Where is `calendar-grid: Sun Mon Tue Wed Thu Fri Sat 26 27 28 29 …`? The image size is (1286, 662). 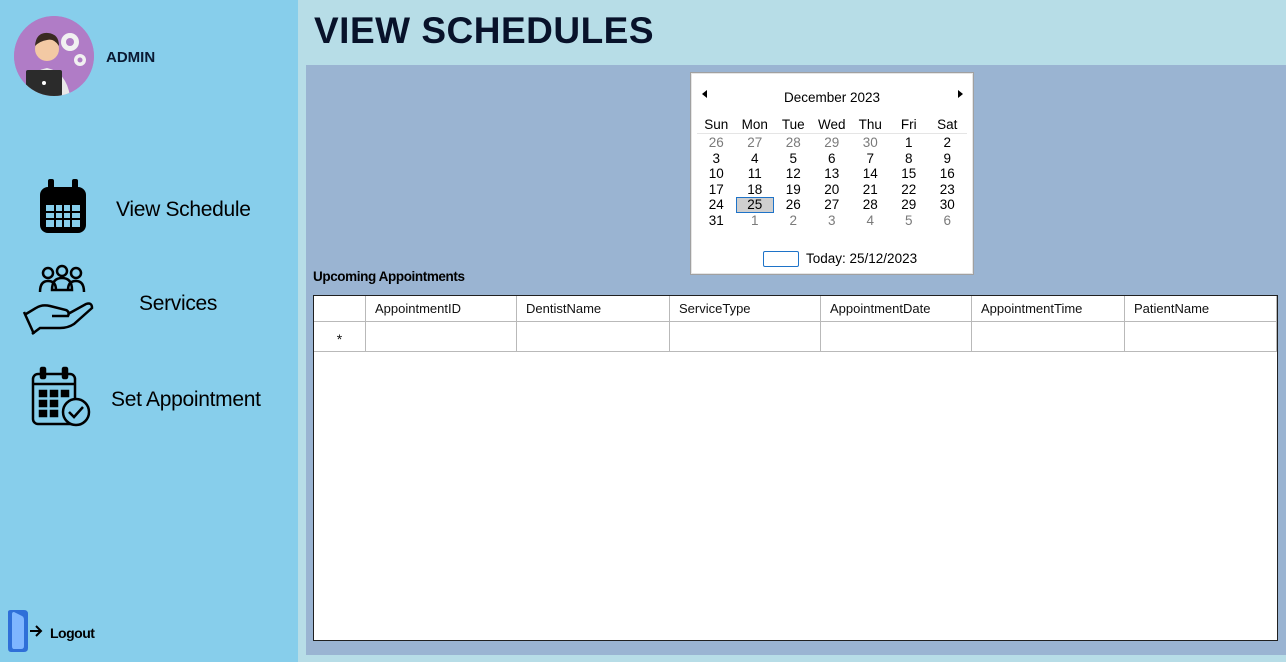
calendar-grid: Sun Mon Tue Wed Thu Fri Sat 26 27 28 29 … is located at coordinates (832, 172).